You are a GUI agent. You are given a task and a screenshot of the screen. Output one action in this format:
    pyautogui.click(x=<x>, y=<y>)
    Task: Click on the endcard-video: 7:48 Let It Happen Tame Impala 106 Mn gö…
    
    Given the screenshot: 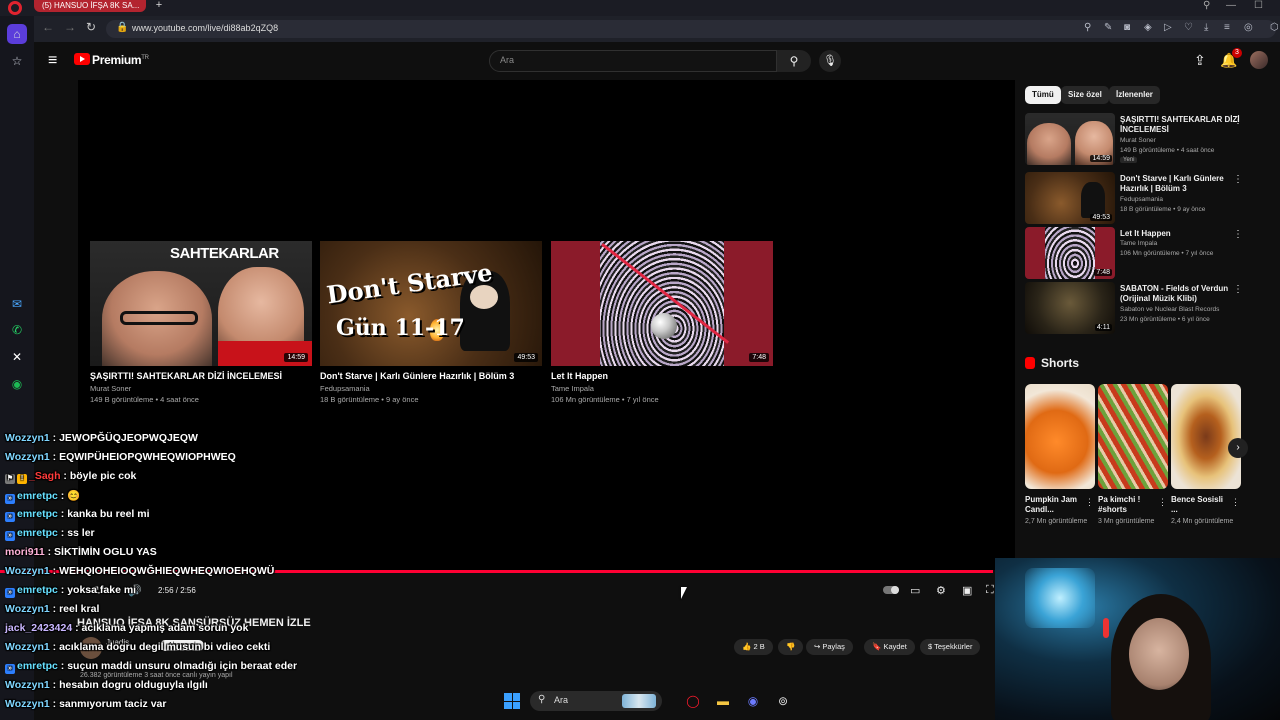 What is the action you would take?
    pyautogui.click(x=662, y=322)
    